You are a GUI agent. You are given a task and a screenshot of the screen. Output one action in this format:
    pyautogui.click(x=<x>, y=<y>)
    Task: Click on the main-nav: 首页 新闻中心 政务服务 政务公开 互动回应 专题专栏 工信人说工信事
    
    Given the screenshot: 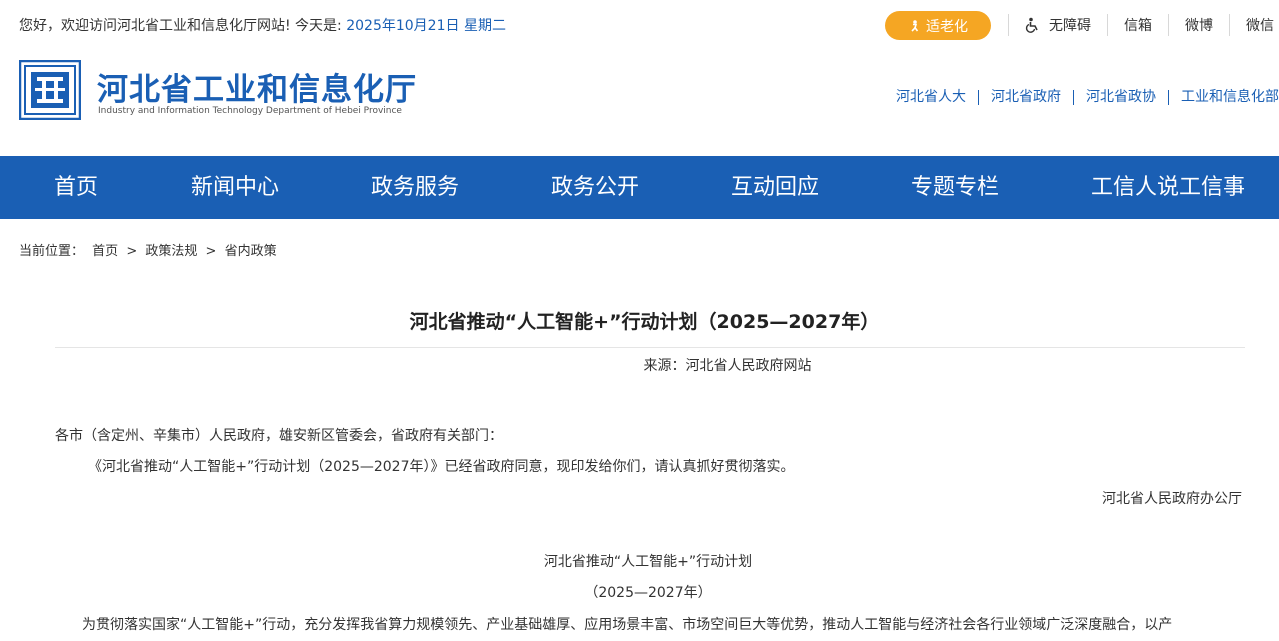 What is the action you would take?
    pyautogui.click(x=639, y=187)
    